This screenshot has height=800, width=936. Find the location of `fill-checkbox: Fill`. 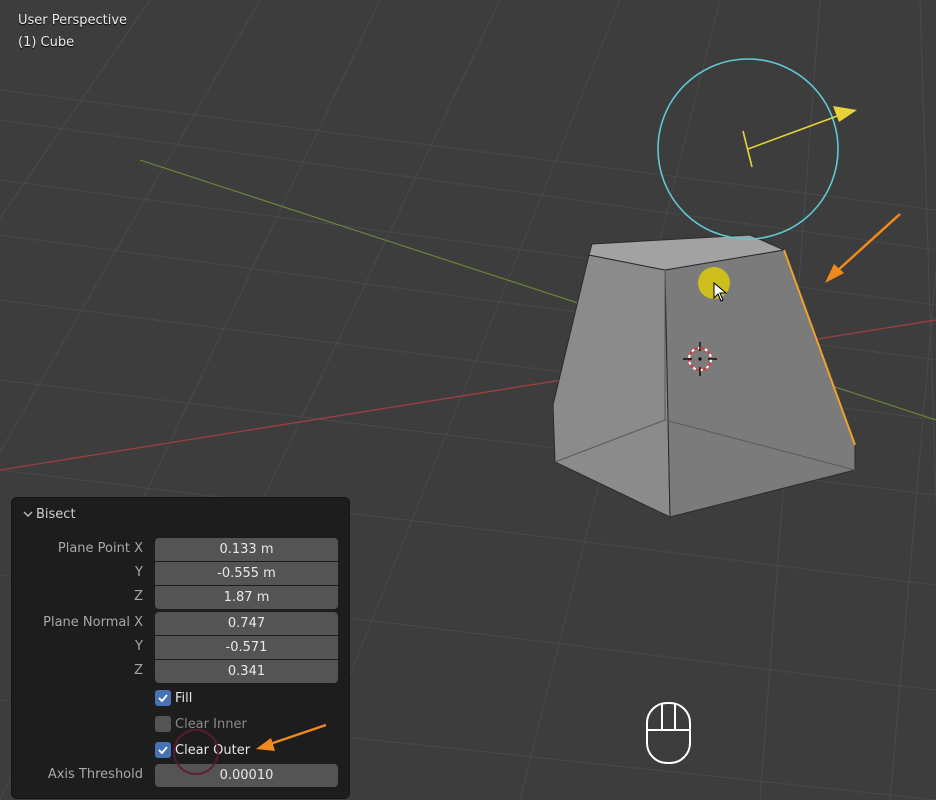

fill-checkbox: Fill is located at coordinates (173, 698).